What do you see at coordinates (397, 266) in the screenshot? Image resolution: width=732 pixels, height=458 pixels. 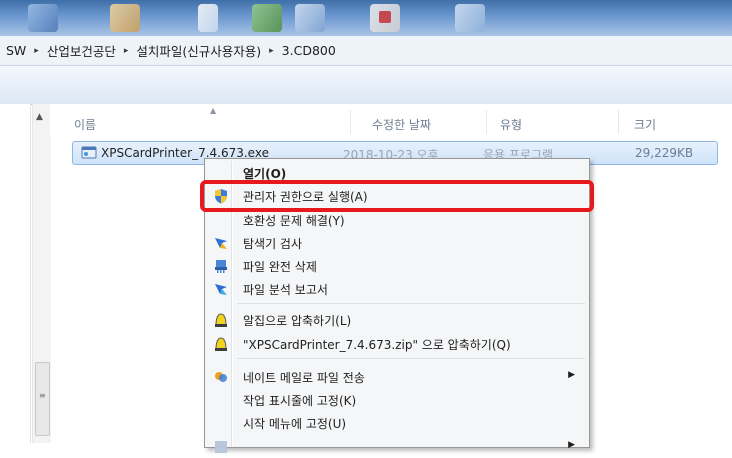 I see `menu-item-shred-file: 파일 완전 삭제` at bounding box center [397, 266].